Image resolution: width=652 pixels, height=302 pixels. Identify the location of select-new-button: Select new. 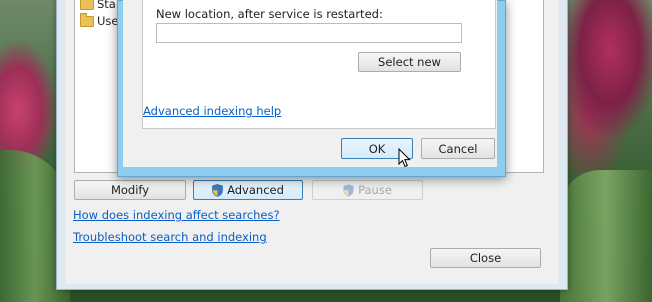
(409, 62).